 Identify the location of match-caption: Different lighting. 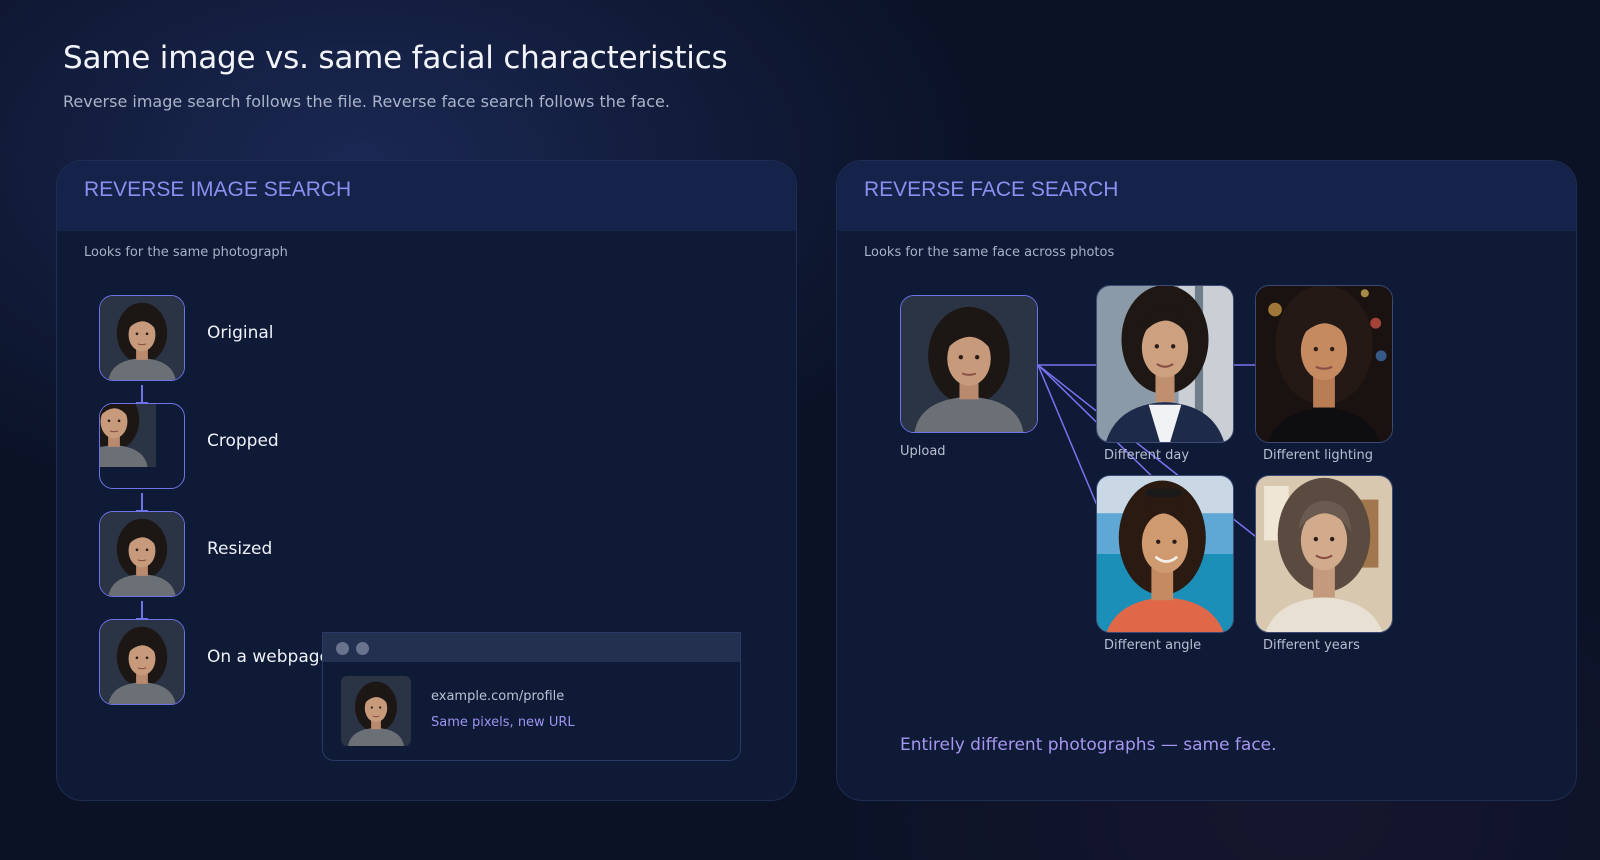
(1318, 455).